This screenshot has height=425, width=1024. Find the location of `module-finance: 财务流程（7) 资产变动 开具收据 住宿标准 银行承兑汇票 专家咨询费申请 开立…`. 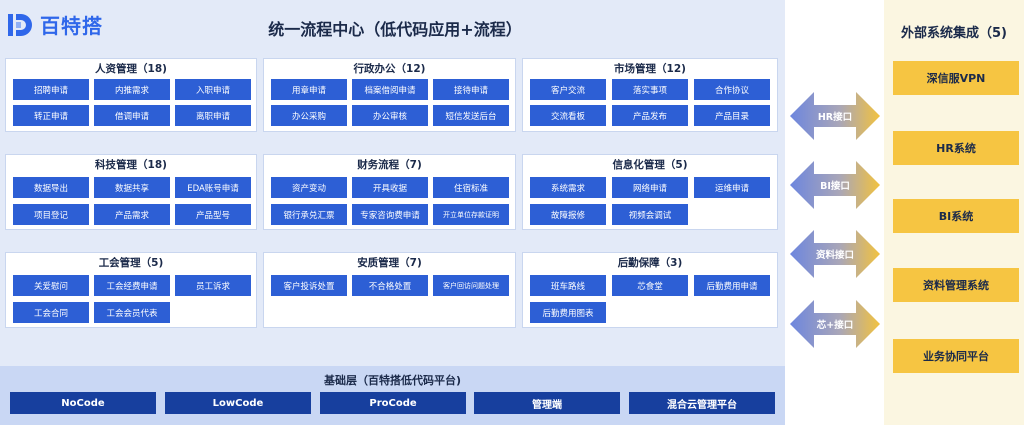

module-finance: 财务流程（7) 资产变动 开具收据 住宿标准 银行承兑汇票 专家咨询费申请 开立… is located at coordinates (389, 192).